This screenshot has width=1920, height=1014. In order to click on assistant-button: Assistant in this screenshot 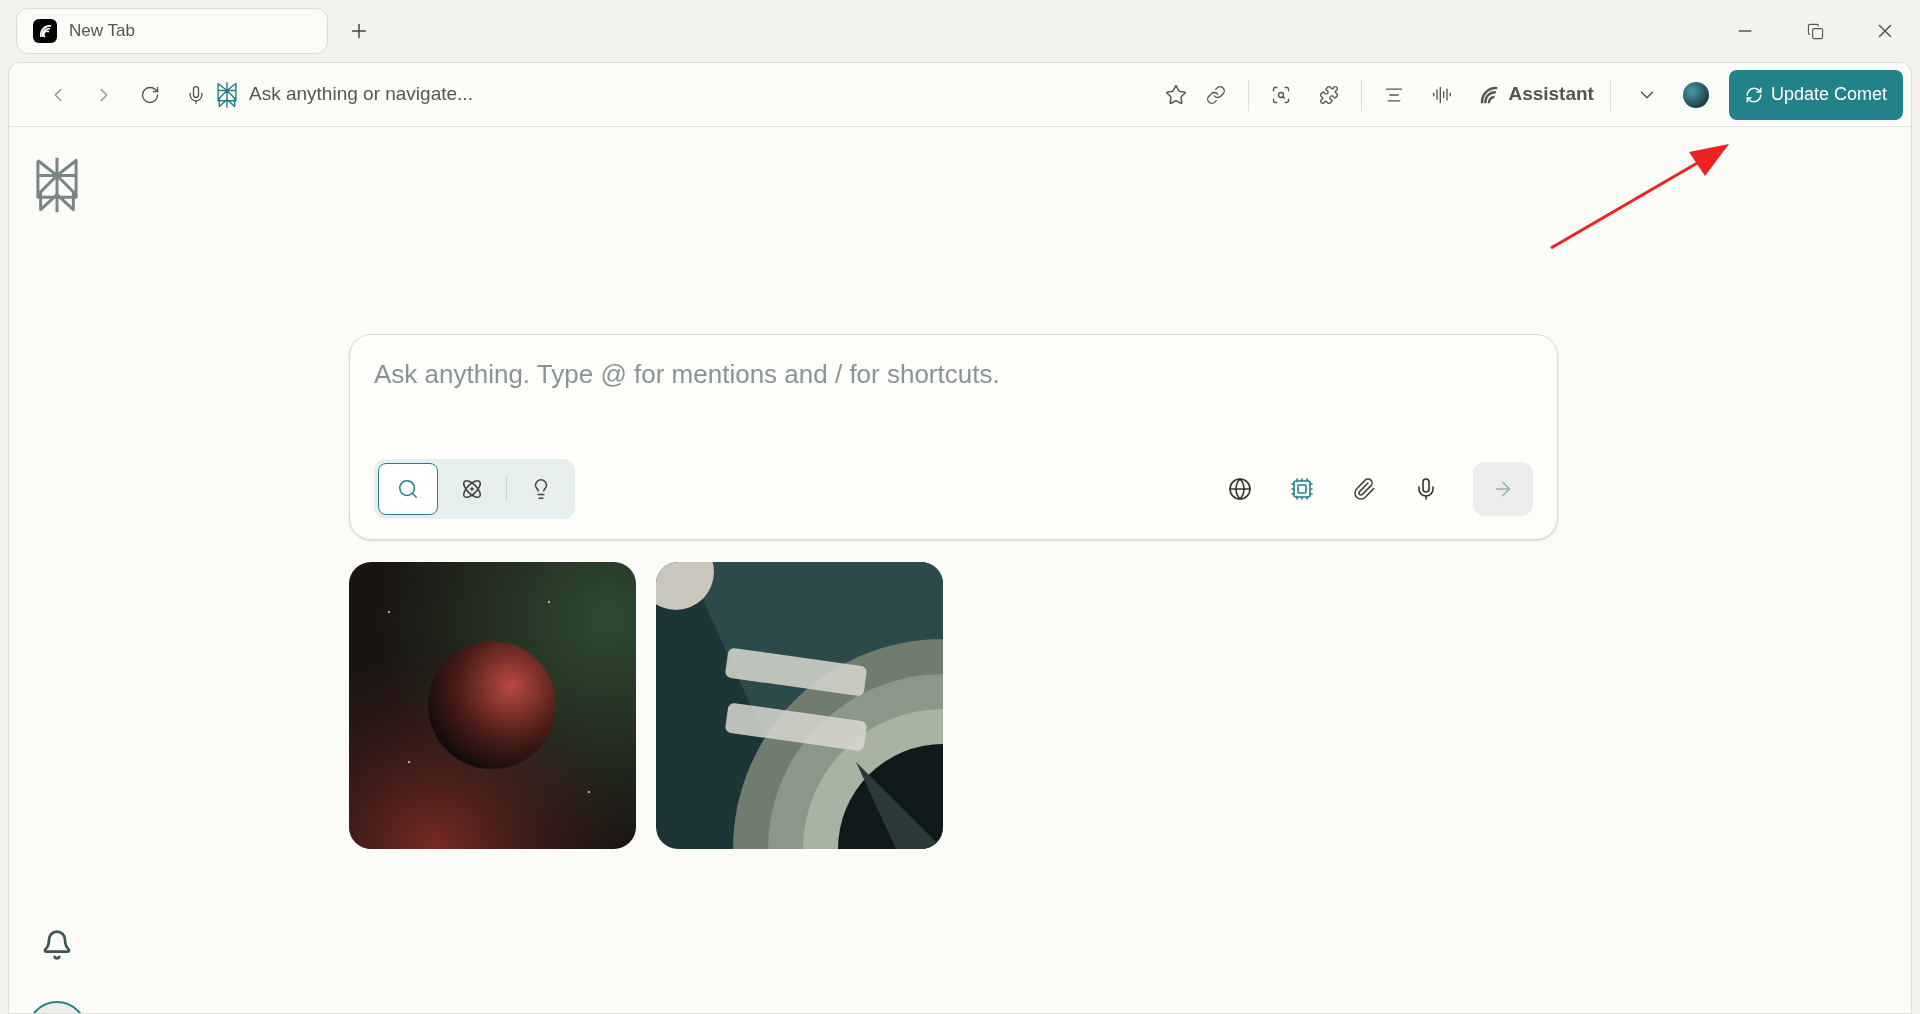, I will do `click(1536, 94)`.